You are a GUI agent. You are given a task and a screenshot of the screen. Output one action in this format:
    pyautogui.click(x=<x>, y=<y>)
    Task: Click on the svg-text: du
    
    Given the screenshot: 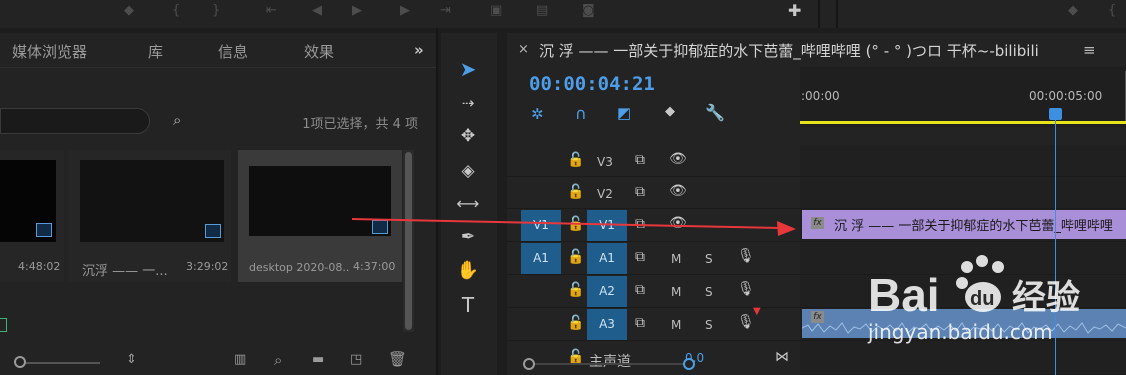 What is the action you would take?
    pyautogui.click(x=982, y=299)
    